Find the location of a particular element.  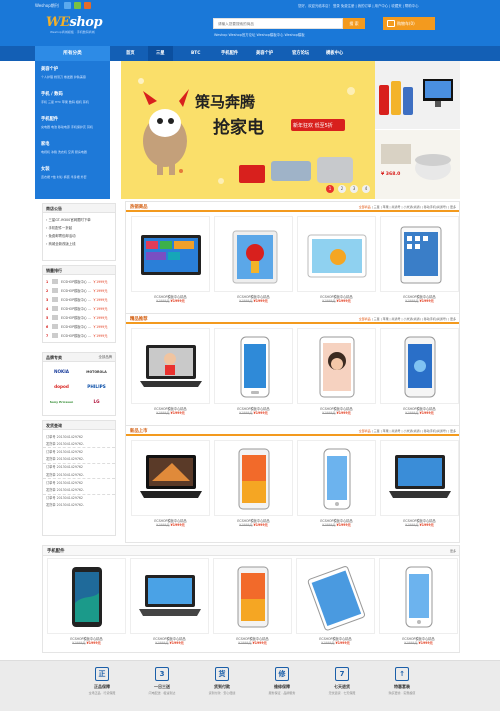

notice-text: 免费邮寄包邮活动 is located at coordinates (61, 236).